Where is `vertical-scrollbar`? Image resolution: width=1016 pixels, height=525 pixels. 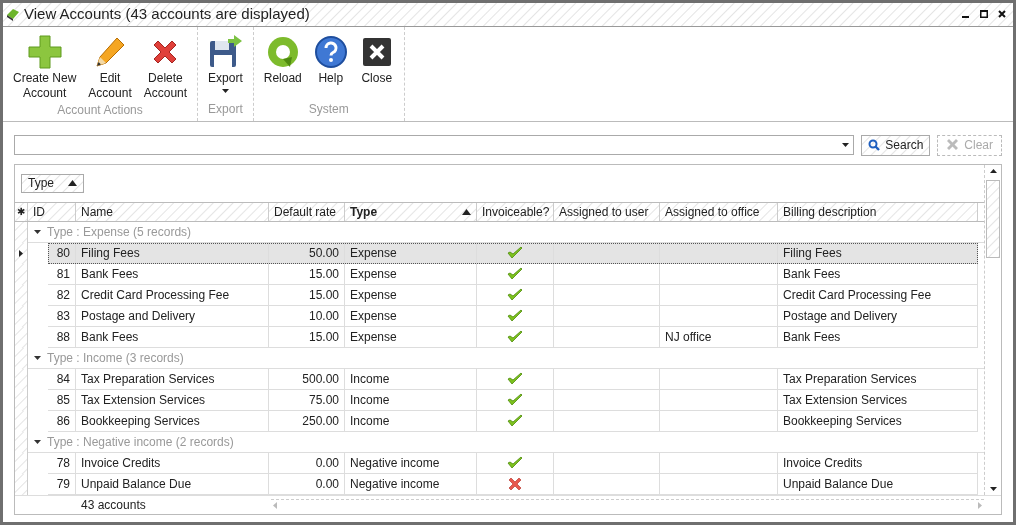 vertical-scrollbar is located at coordinates (992, 329).